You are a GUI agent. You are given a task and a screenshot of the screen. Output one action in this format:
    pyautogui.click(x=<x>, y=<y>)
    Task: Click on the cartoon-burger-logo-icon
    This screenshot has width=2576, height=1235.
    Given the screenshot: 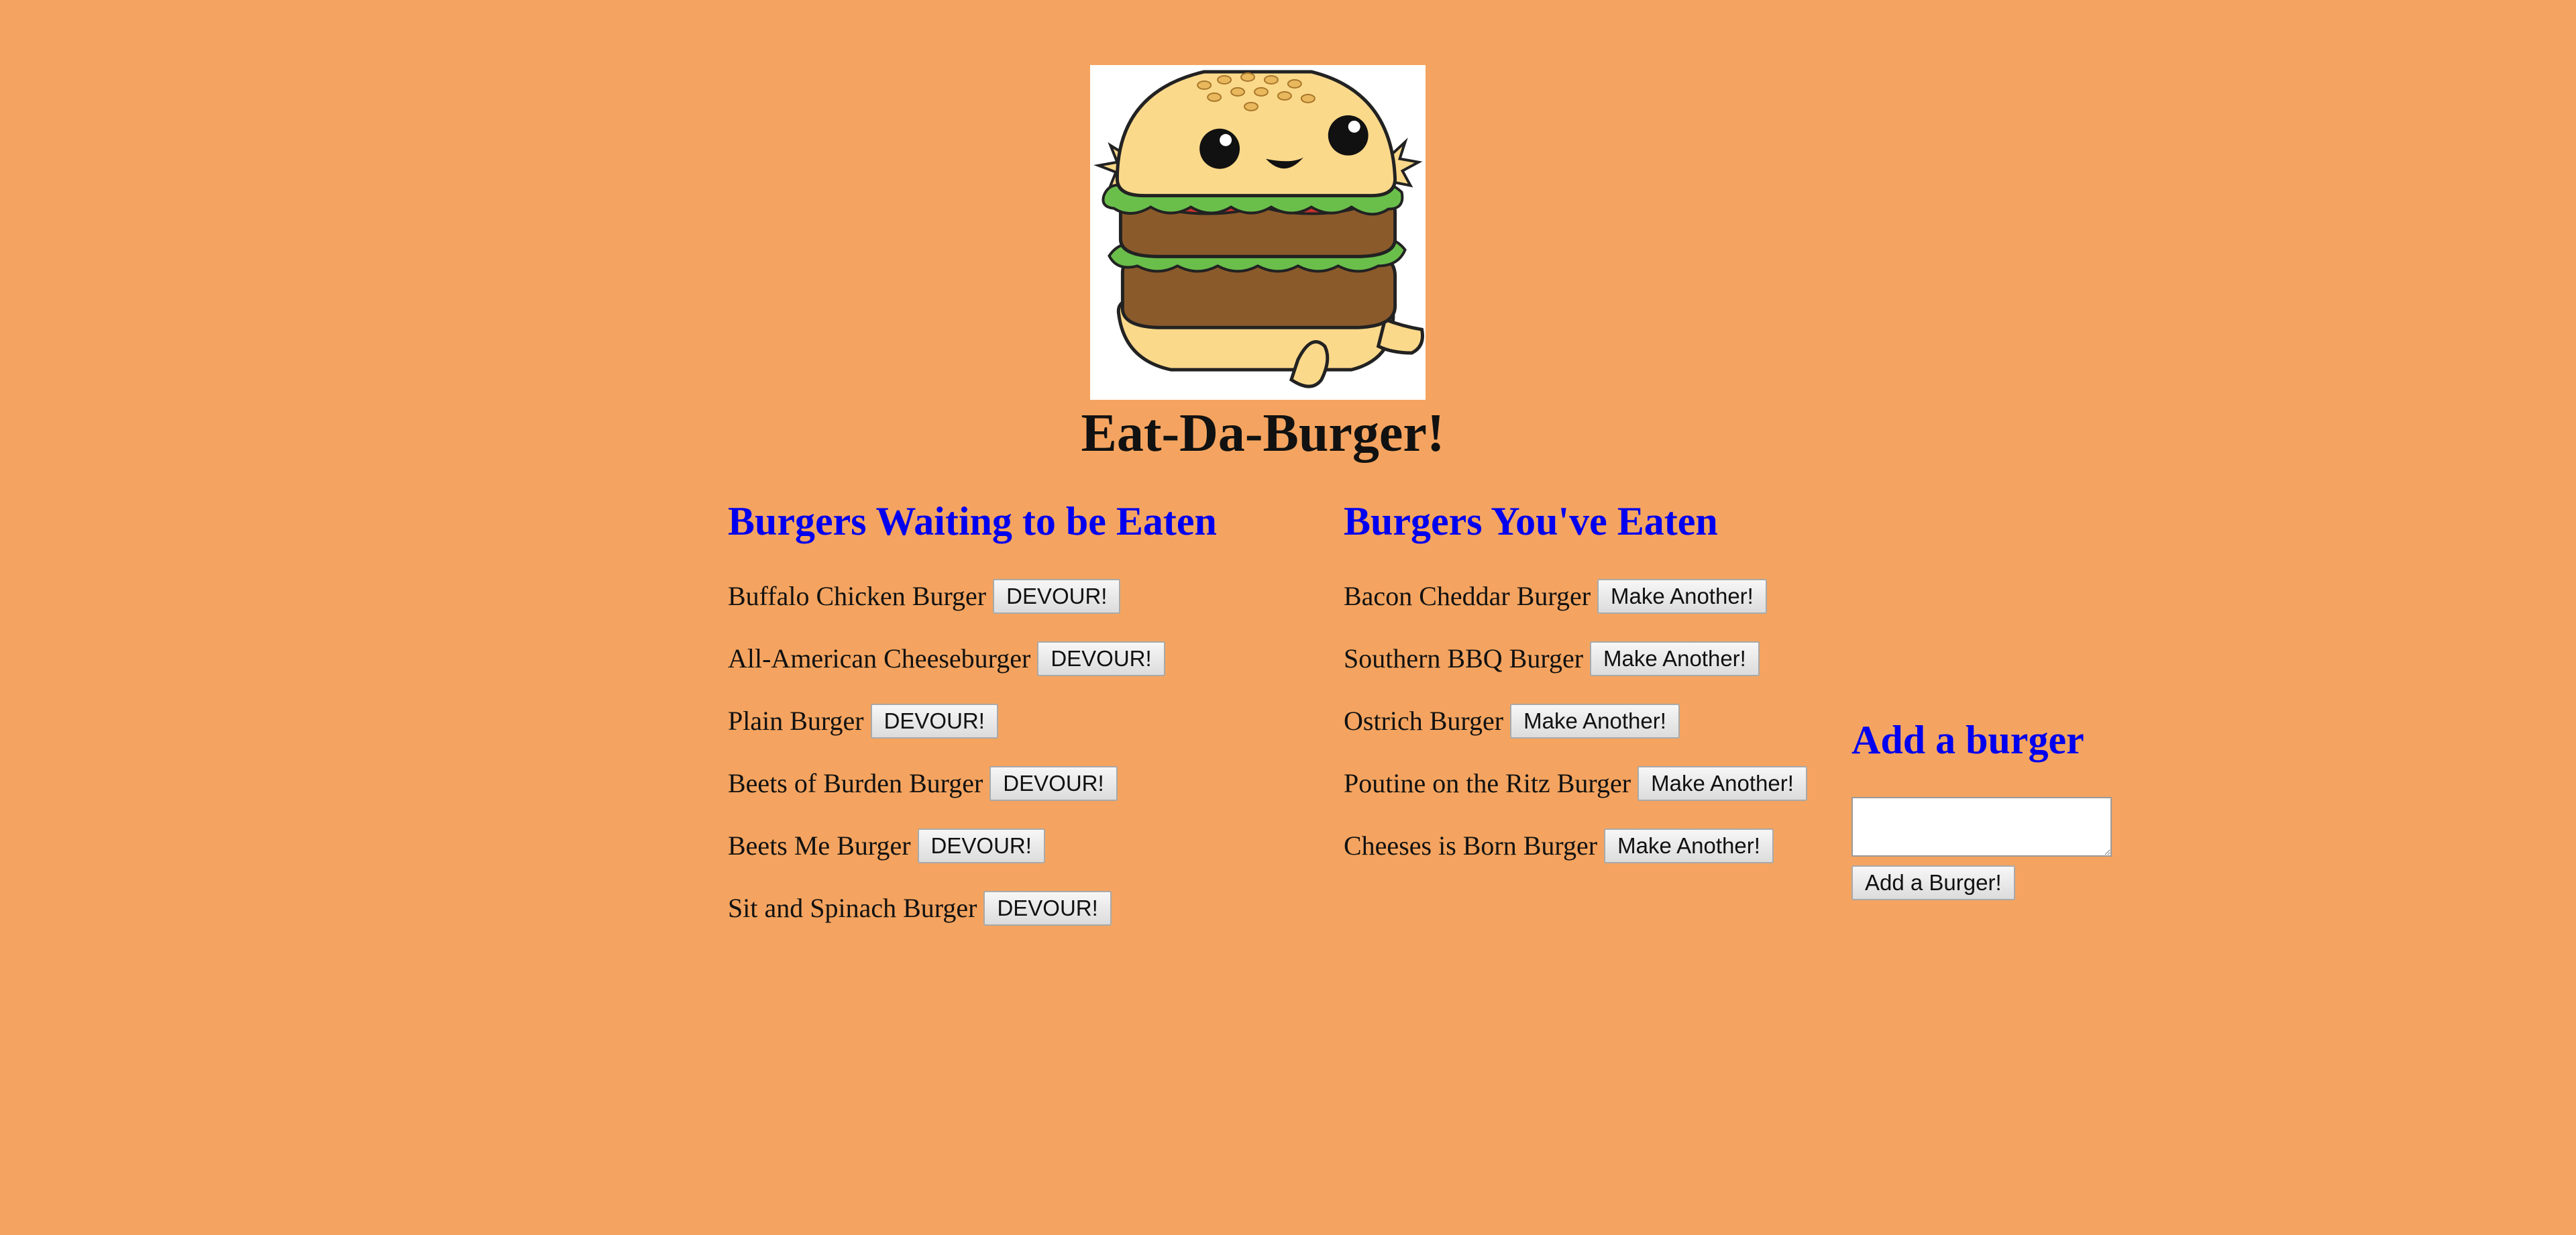 What is the action you would take?
    pyautogui.click(x=1258, y=229)
    